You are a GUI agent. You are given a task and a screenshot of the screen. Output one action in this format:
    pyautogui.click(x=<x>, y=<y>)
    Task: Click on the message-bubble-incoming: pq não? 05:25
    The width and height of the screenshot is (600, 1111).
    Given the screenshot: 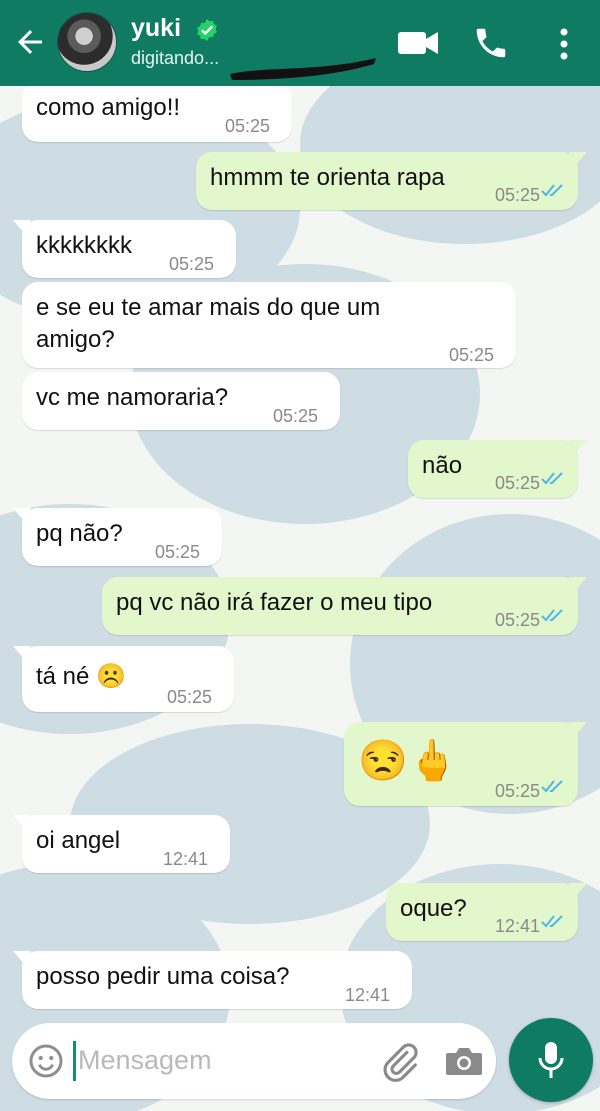 What is the action you would take?
    pyautogui.click(x=117, y=537)
    